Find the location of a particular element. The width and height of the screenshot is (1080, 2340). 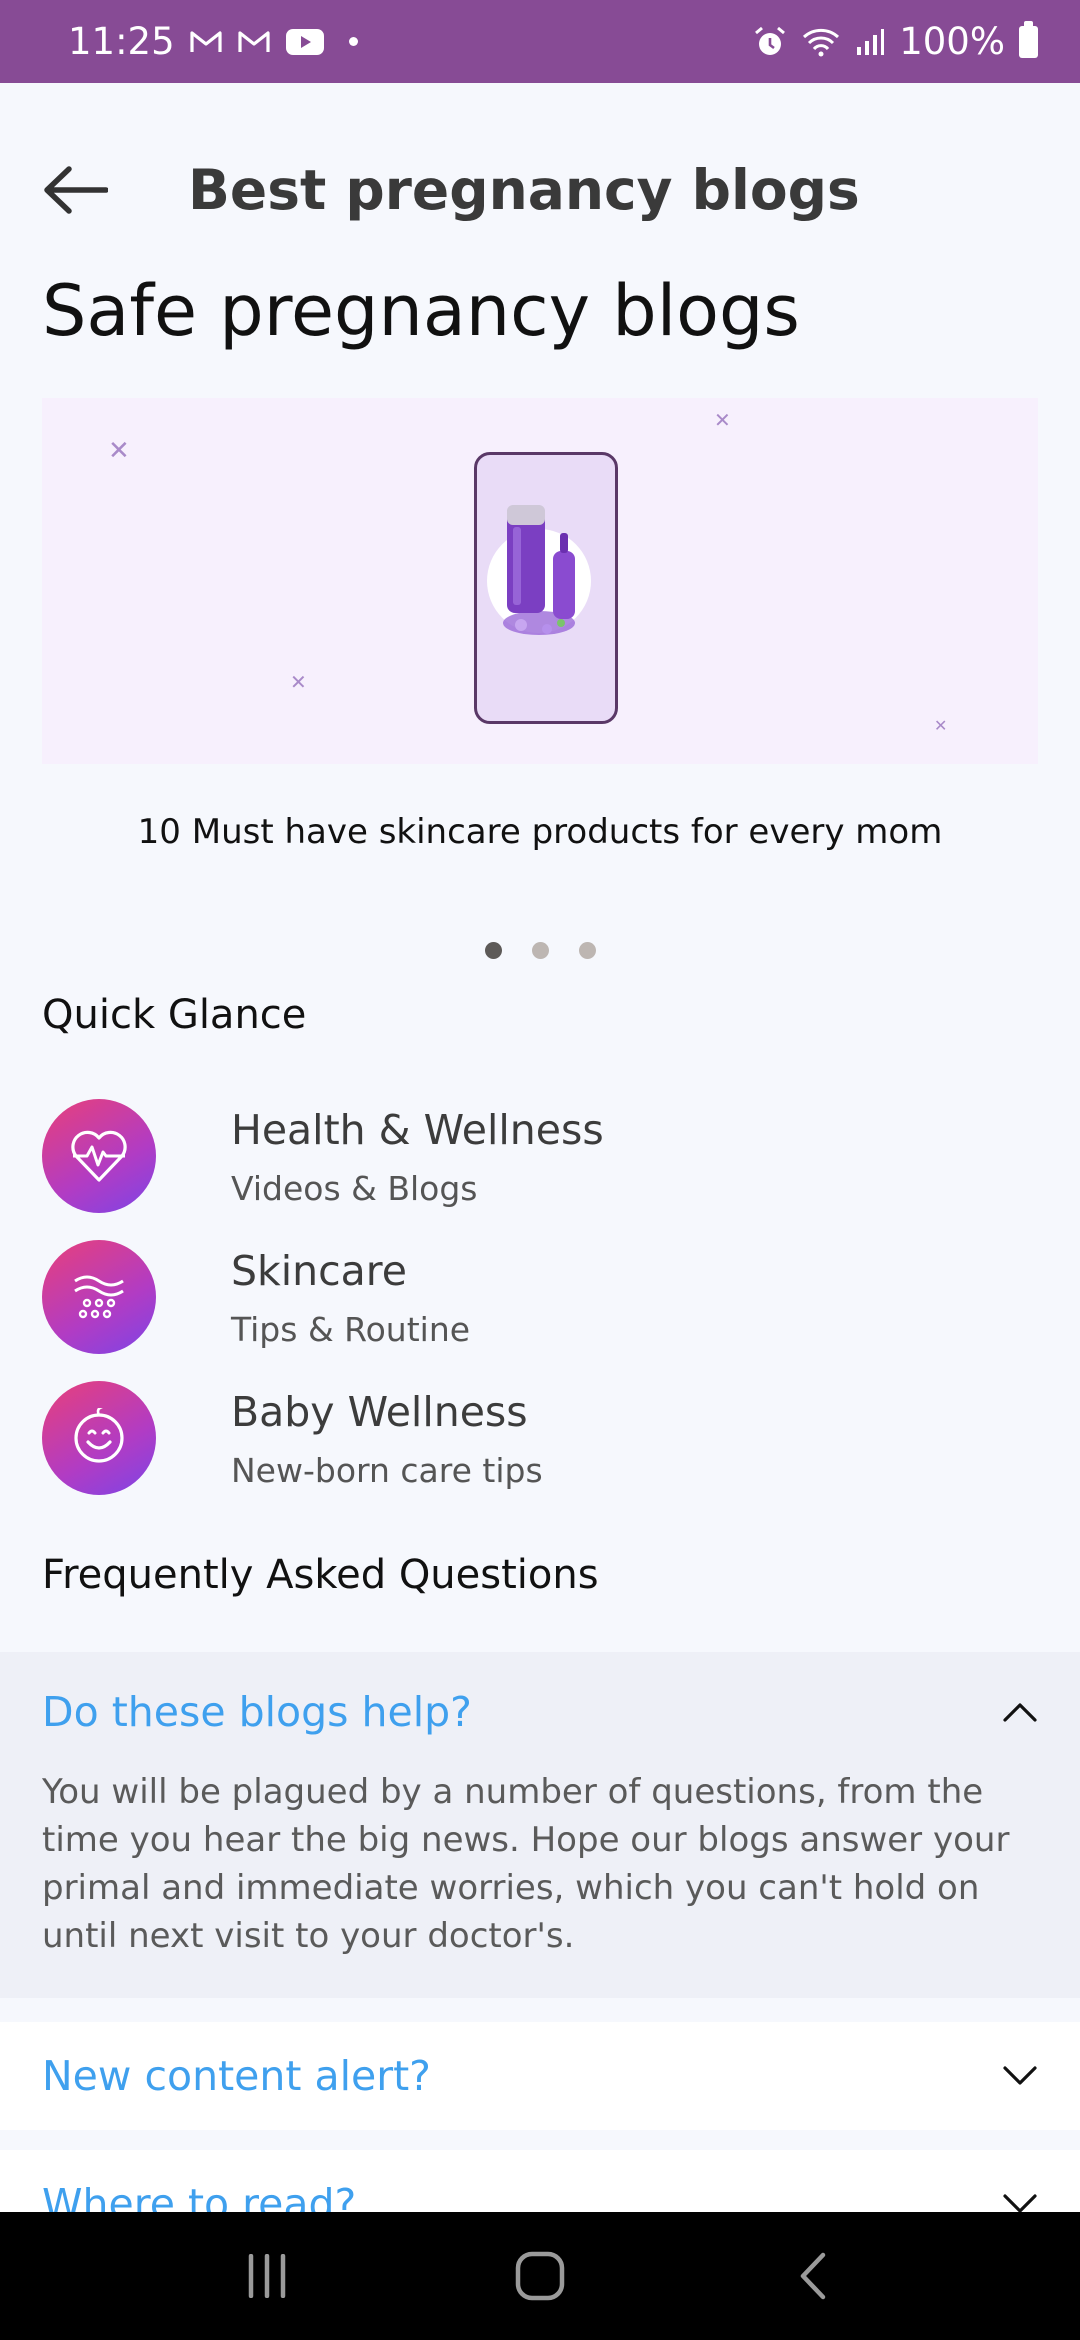

back-chevron-icon is located at coordinates (813, 2276).